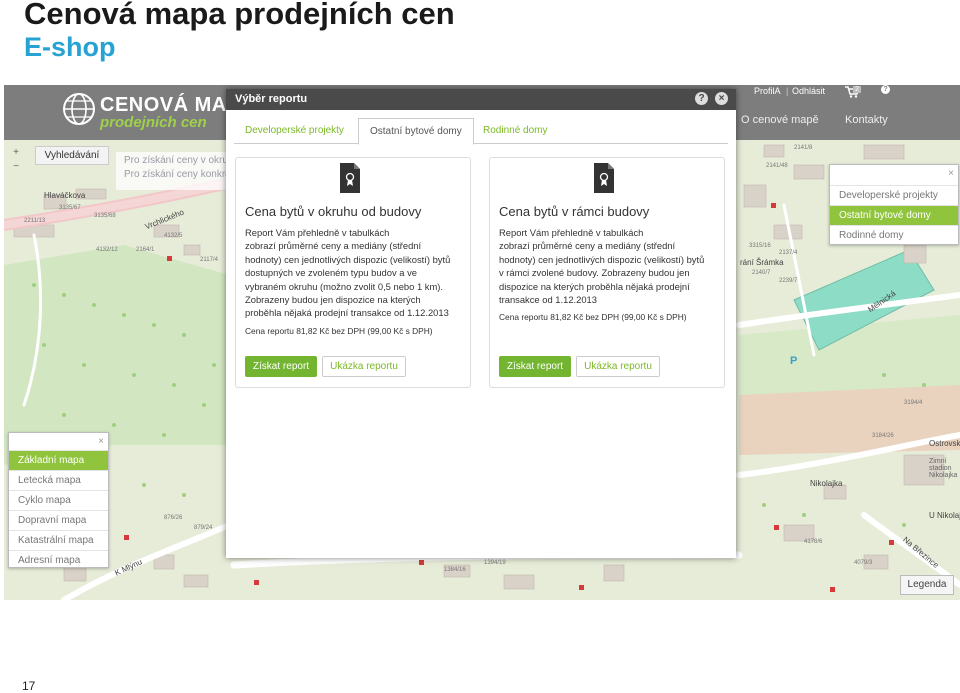 This screenshot has width=960, height=693. Describe the element at coordinates (944, 515) in the screenshot. I see `street-label: U Nikolaj` at that location.